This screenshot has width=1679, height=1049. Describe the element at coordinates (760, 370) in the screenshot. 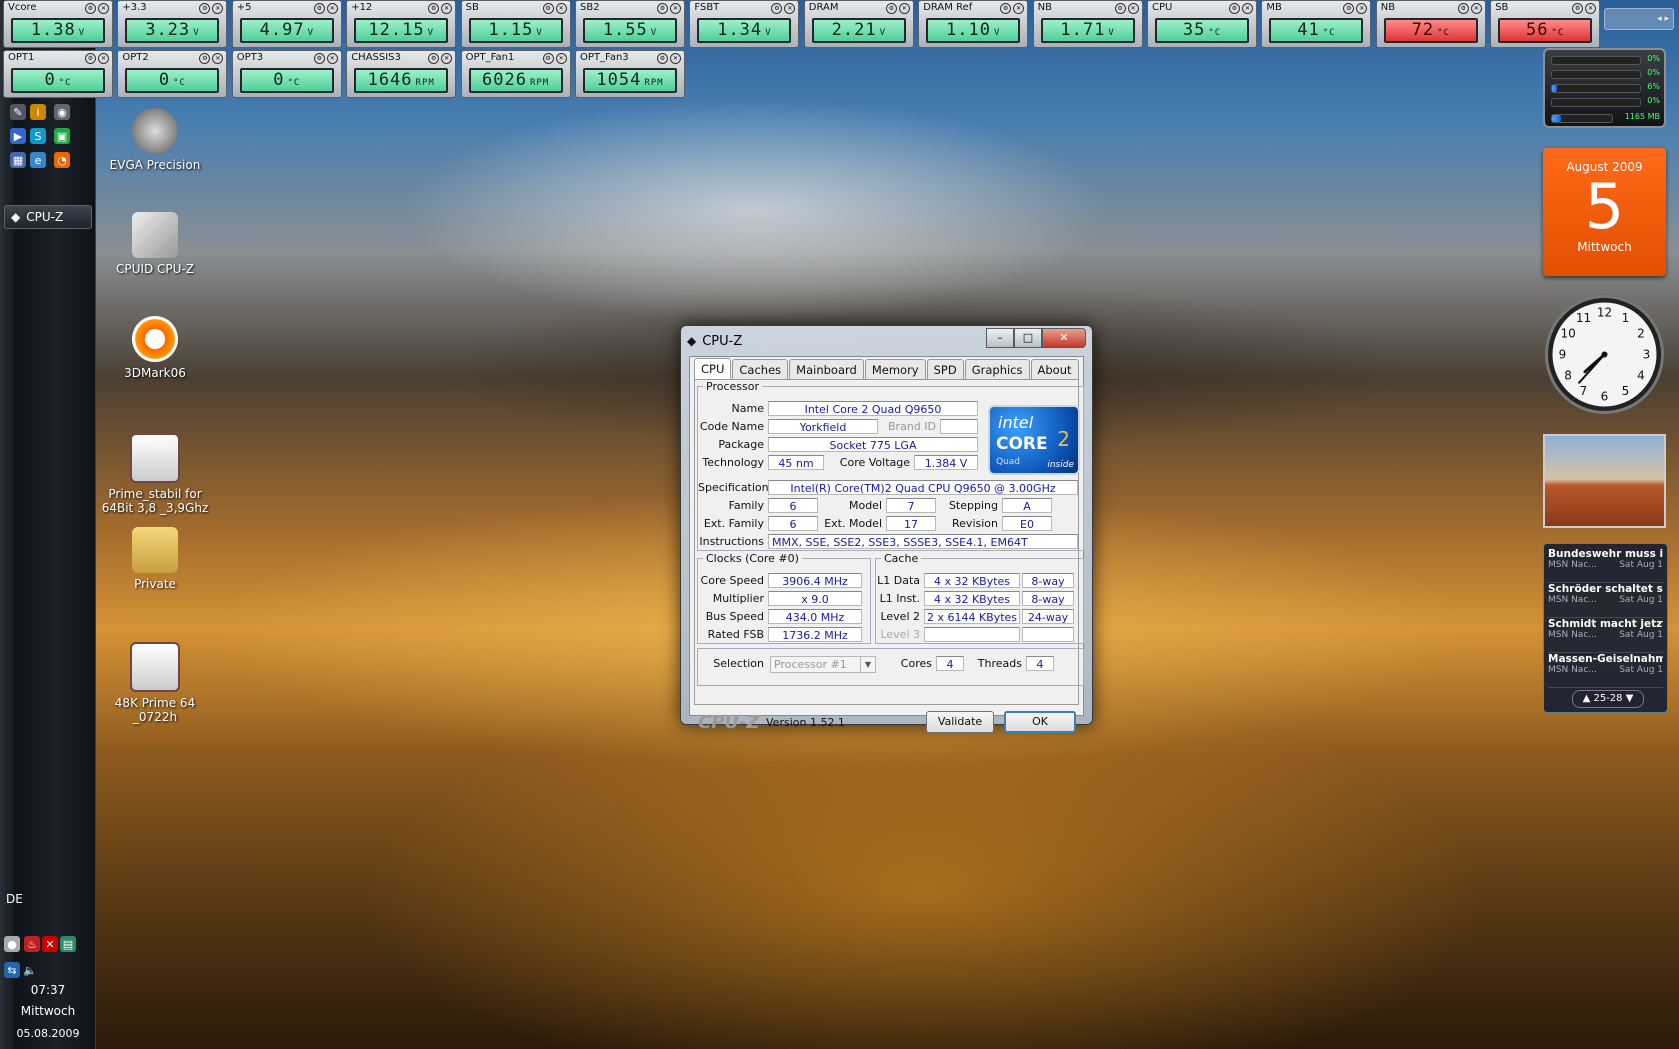

I see `tab-caches: Caches` at that location.